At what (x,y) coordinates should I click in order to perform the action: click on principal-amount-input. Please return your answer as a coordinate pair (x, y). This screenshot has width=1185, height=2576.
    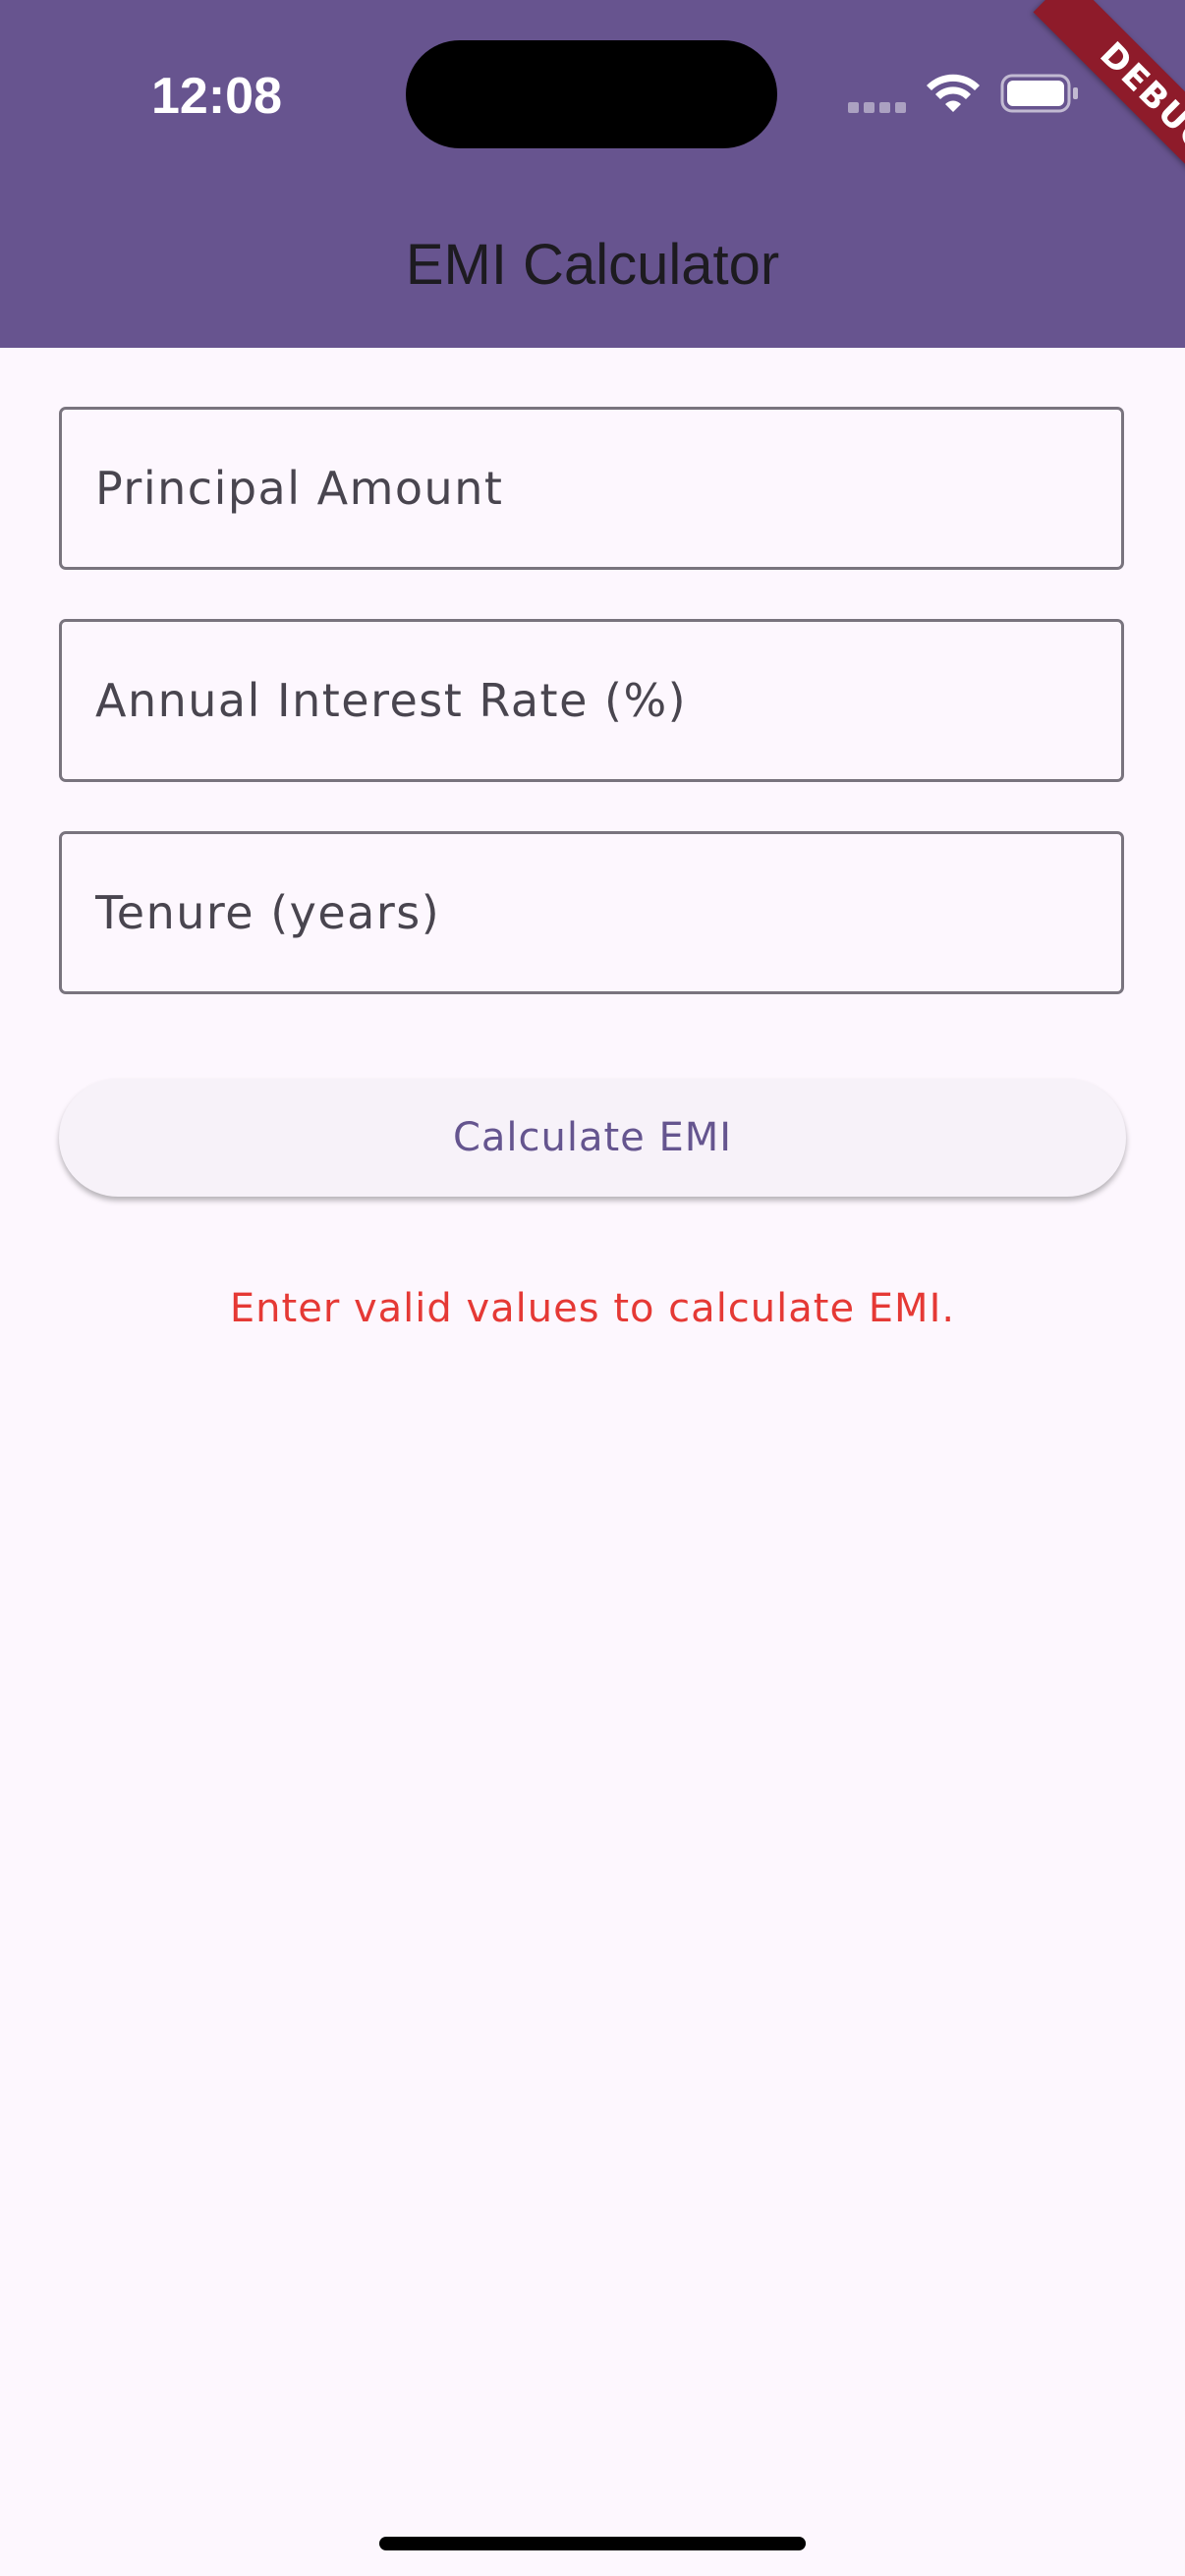
    Looking at the image, I should click on (592, 488).